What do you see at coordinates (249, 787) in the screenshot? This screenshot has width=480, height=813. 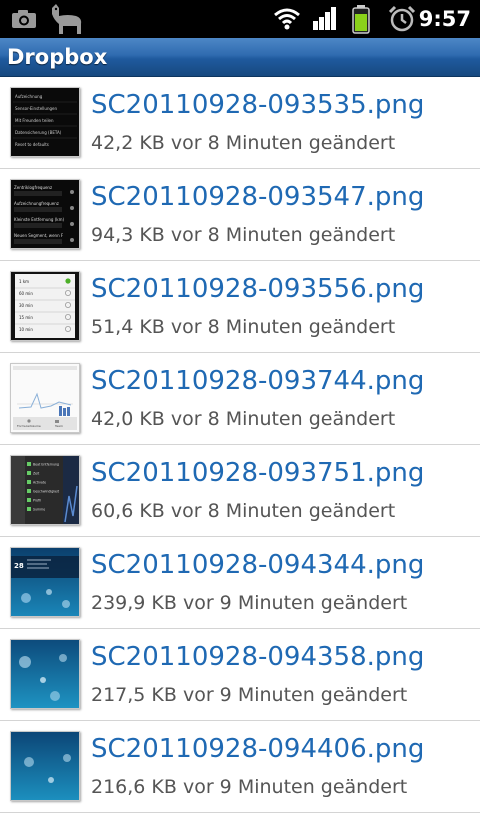 I see `file-info: 216,6 KB vor 9 Minuten geändert` at bounding box center [249, 787].